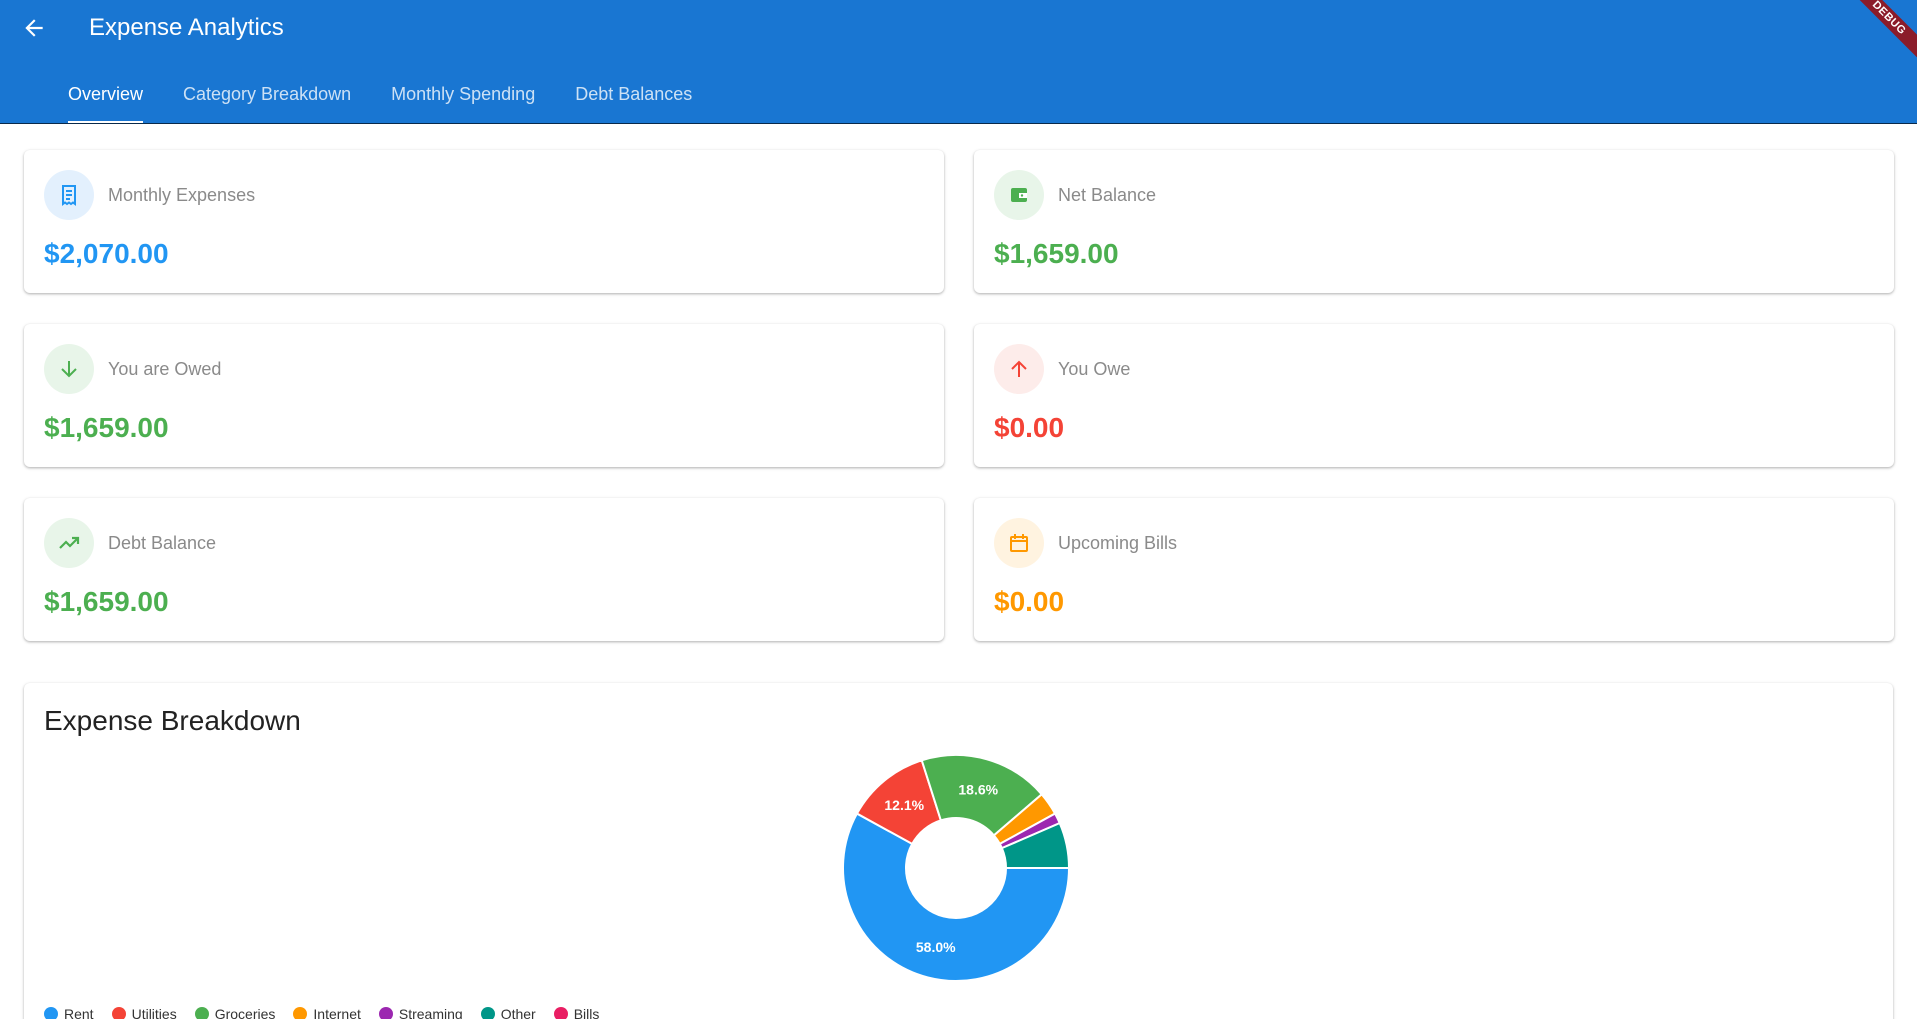 This screenshot has width=1917, height=1019. I want to click on stat-card-upcoming-bills: Upcoming Bills $0.00, so click(1434, 569).